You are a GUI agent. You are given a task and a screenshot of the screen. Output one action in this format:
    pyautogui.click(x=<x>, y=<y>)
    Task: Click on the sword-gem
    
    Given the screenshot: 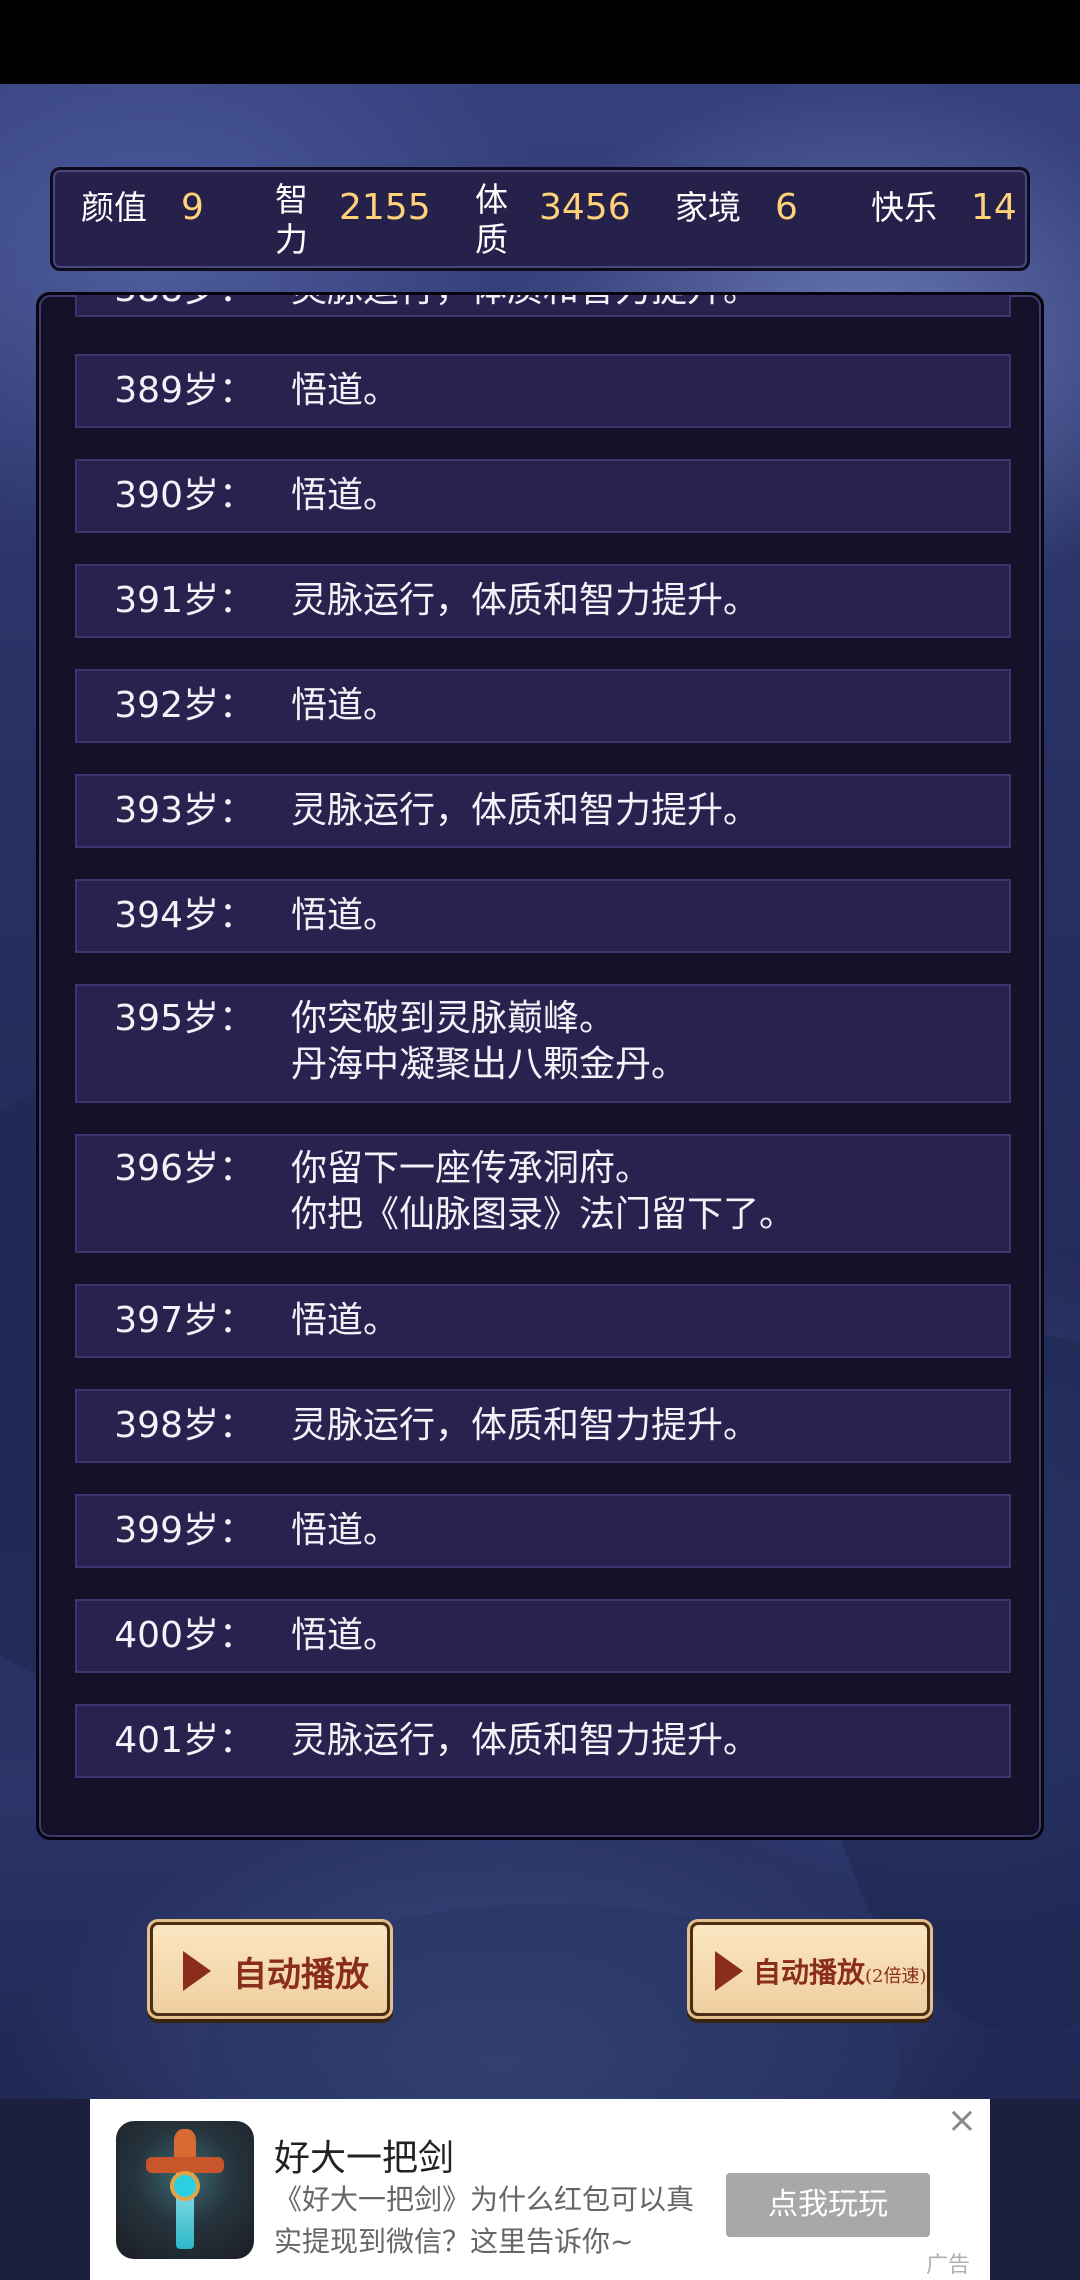 What is the action you would take?
    pyautogui.click(x=185, y=2186)
    